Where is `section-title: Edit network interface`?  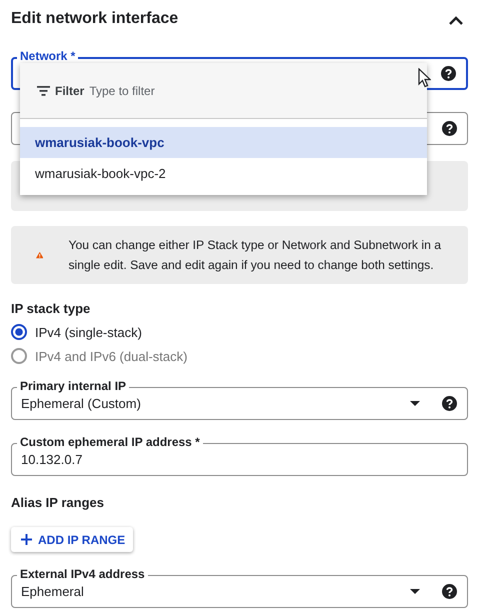
section-title: Edit network interface is located at coordinates (94, 19).